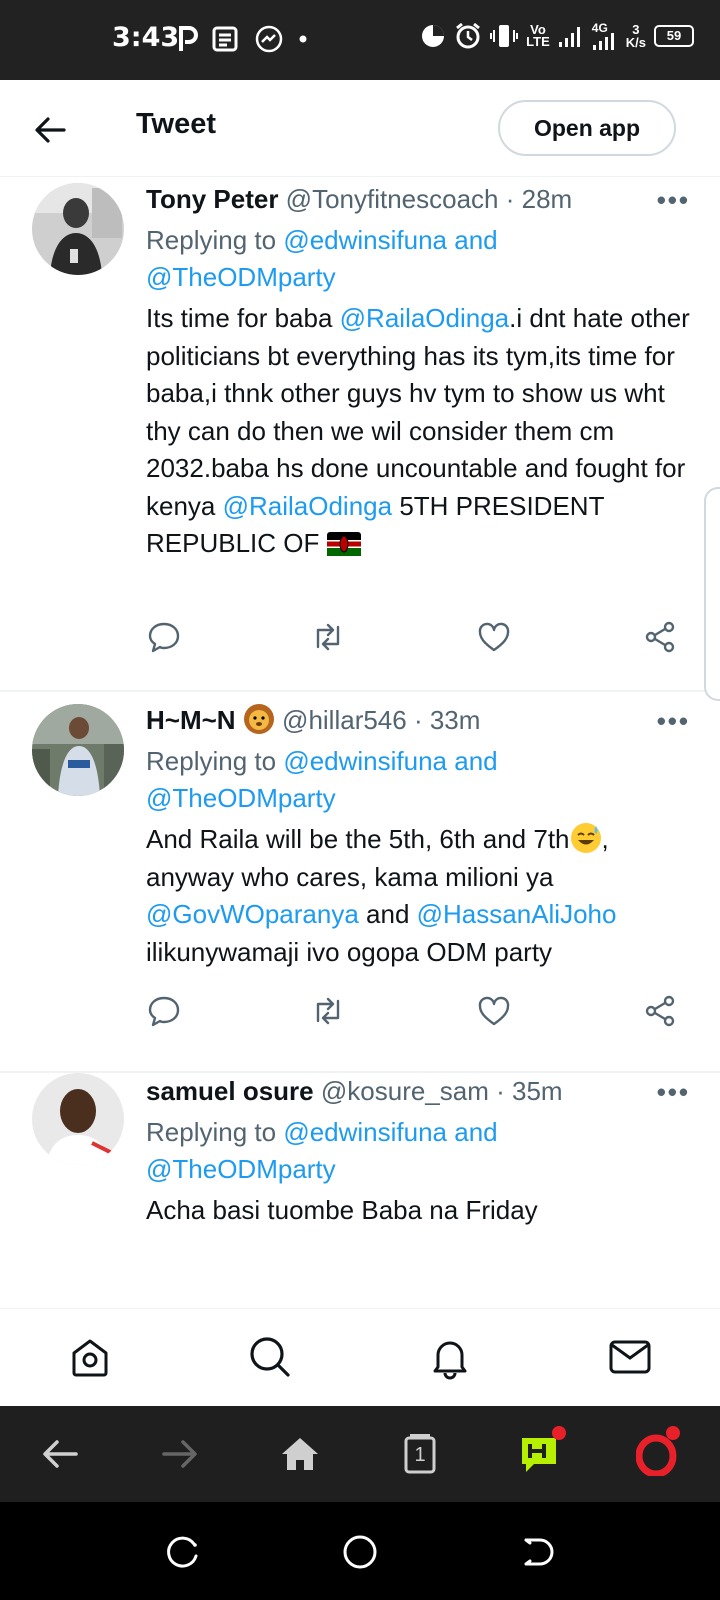 The height and width of the screenshot is (1600, 720). Describe the element at coordinates (569, 37) in the screenshot. I see `signal-icon` at that location.